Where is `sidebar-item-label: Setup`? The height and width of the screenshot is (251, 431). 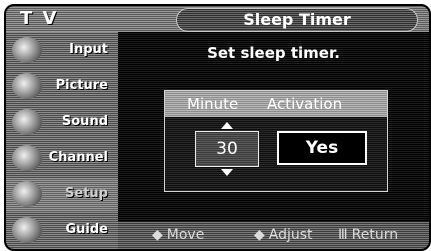
sidebar-item-label: Setup is located at coordinates (86, 193).